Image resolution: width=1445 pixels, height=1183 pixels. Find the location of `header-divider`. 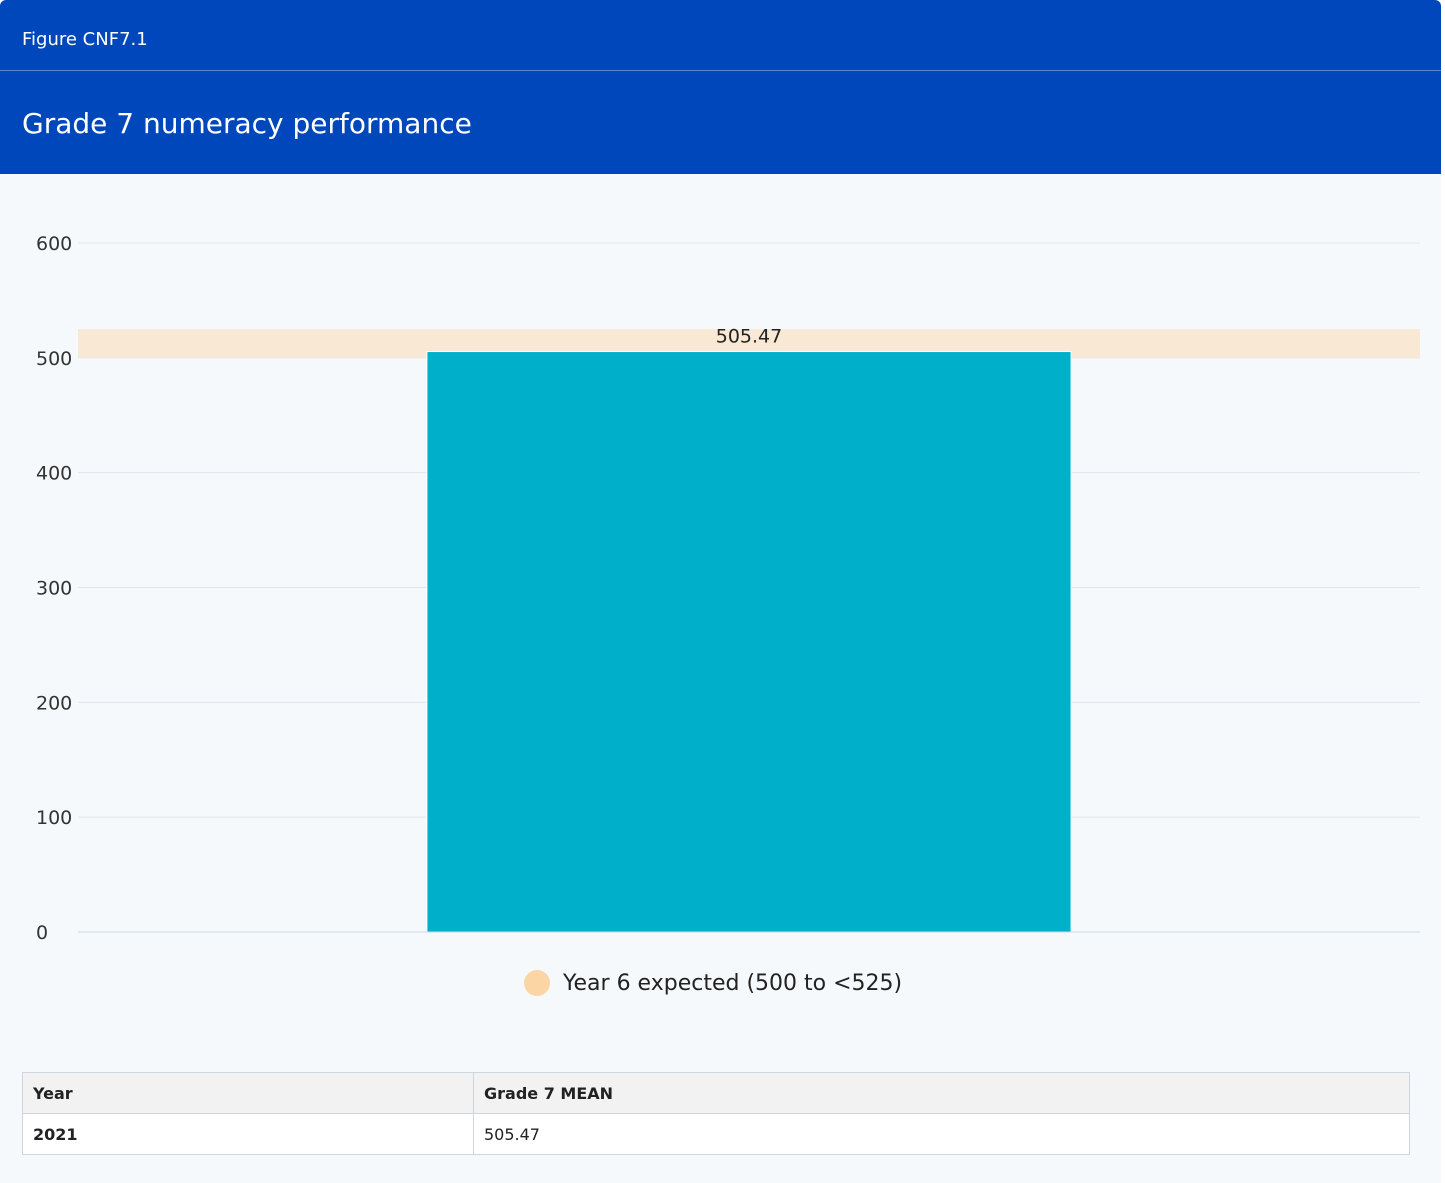

header-divider is located at coordinates (720, 70).